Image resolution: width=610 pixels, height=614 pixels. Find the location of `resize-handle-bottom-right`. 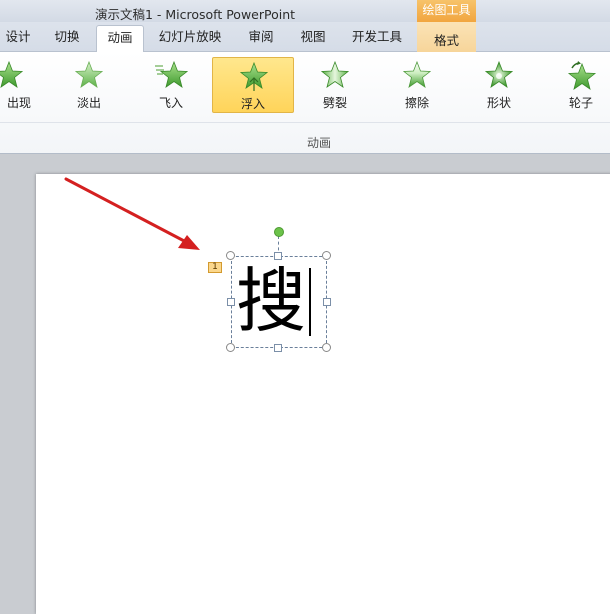

resize-handle-bottom-right is located at coordinates (326, 347).